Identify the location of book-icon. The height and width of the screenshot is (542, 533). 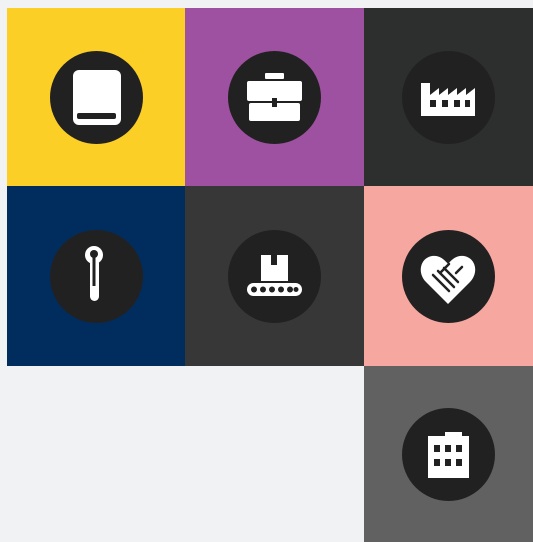
(96, 97).